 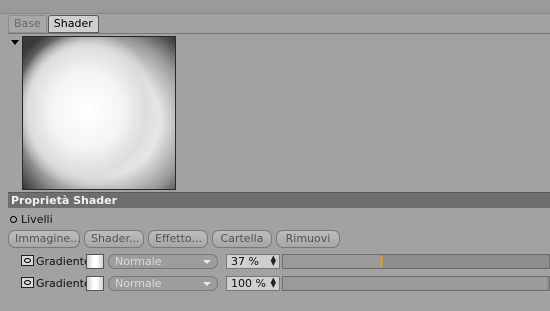 I want to click on livelli-label: Livelli, so click(x=37, y=219).